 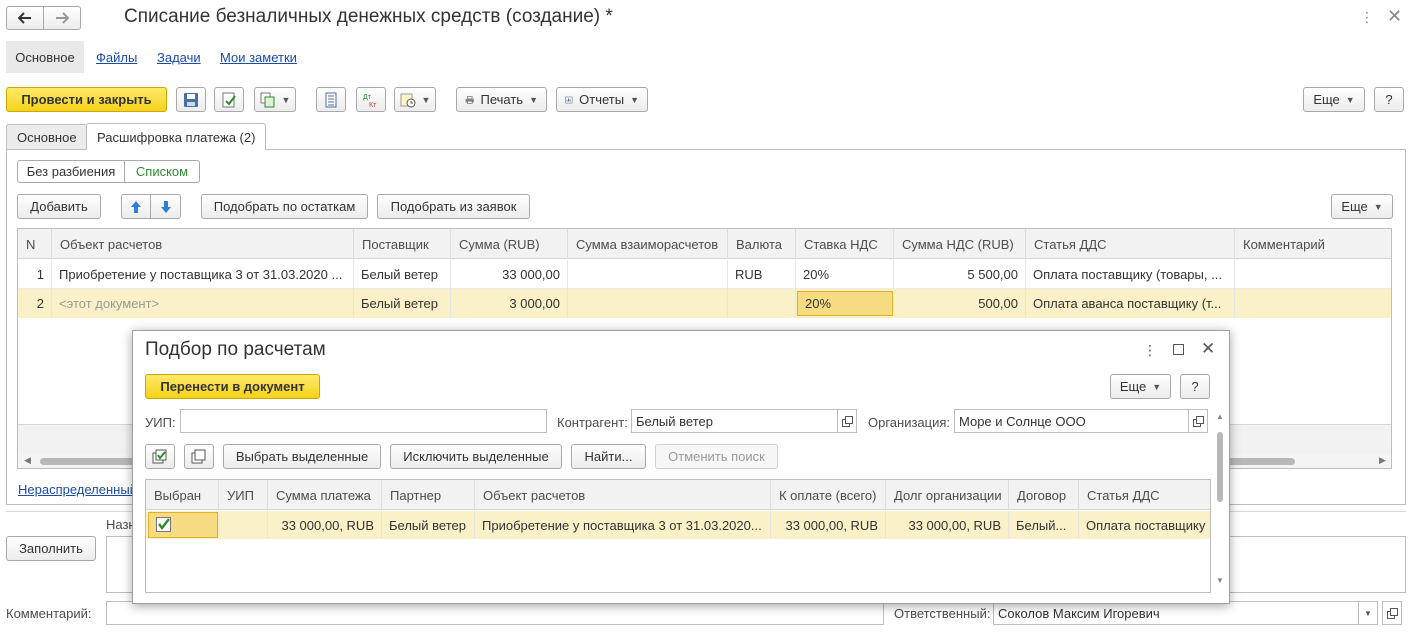 What do you see at coordinates (509, 303) in the screenshot?
I see `row-sum: 3 000,00` at bounding box center [509, 303].